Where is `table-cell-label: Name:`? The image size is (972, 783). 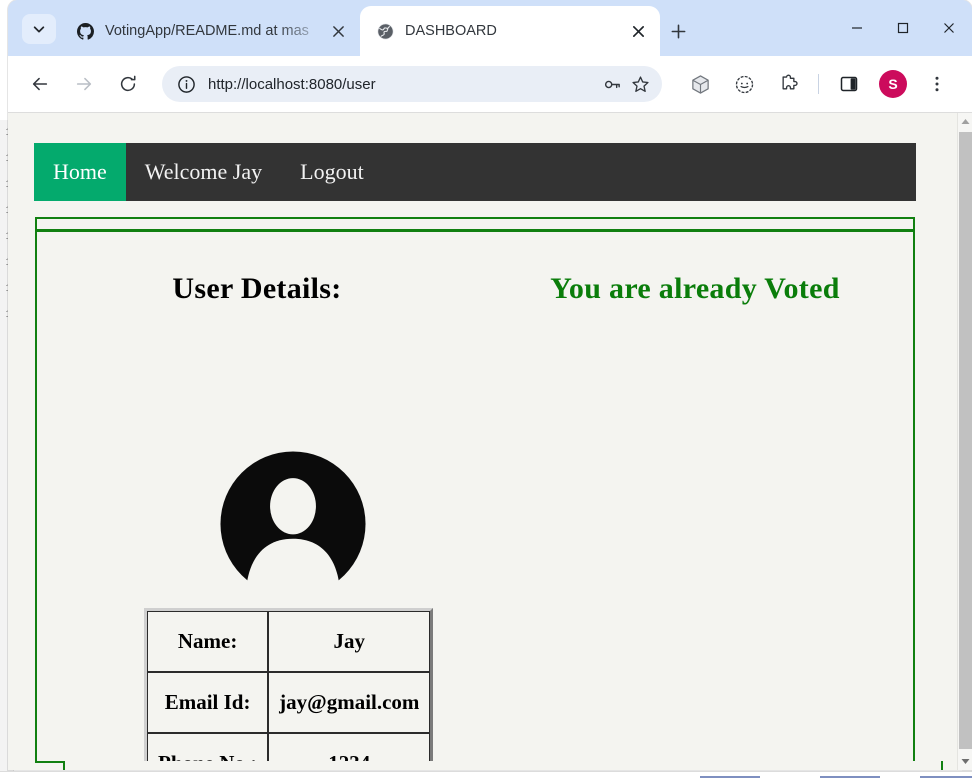
table-cell-label: Name: is located at coordinates (208, 641).